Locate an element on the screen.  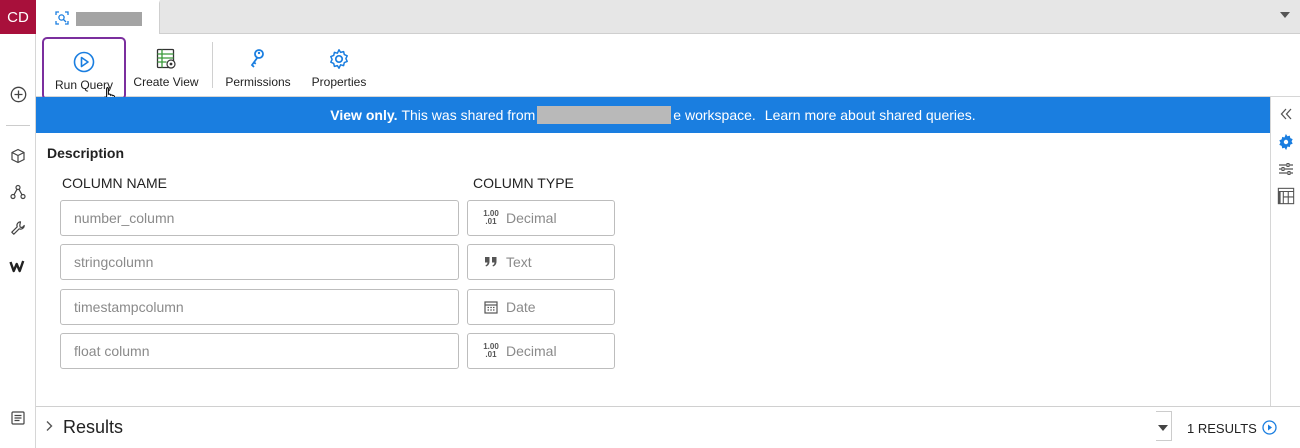
query-tab-icon is located at coordinates (62, 18).